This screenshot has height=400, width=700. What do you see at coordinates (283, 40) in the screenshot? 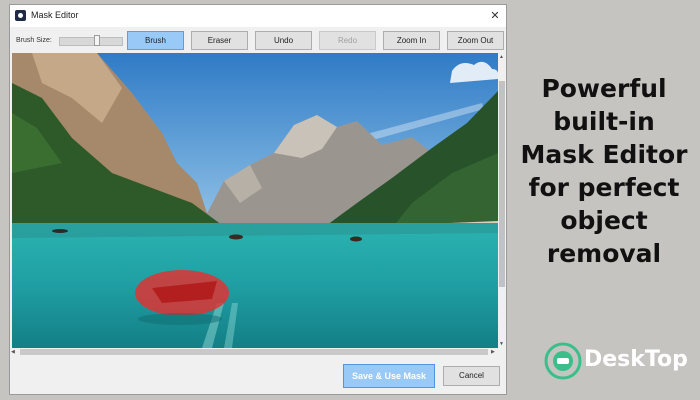
I see `undo-button: Undo` at bounding box center [283, 40].